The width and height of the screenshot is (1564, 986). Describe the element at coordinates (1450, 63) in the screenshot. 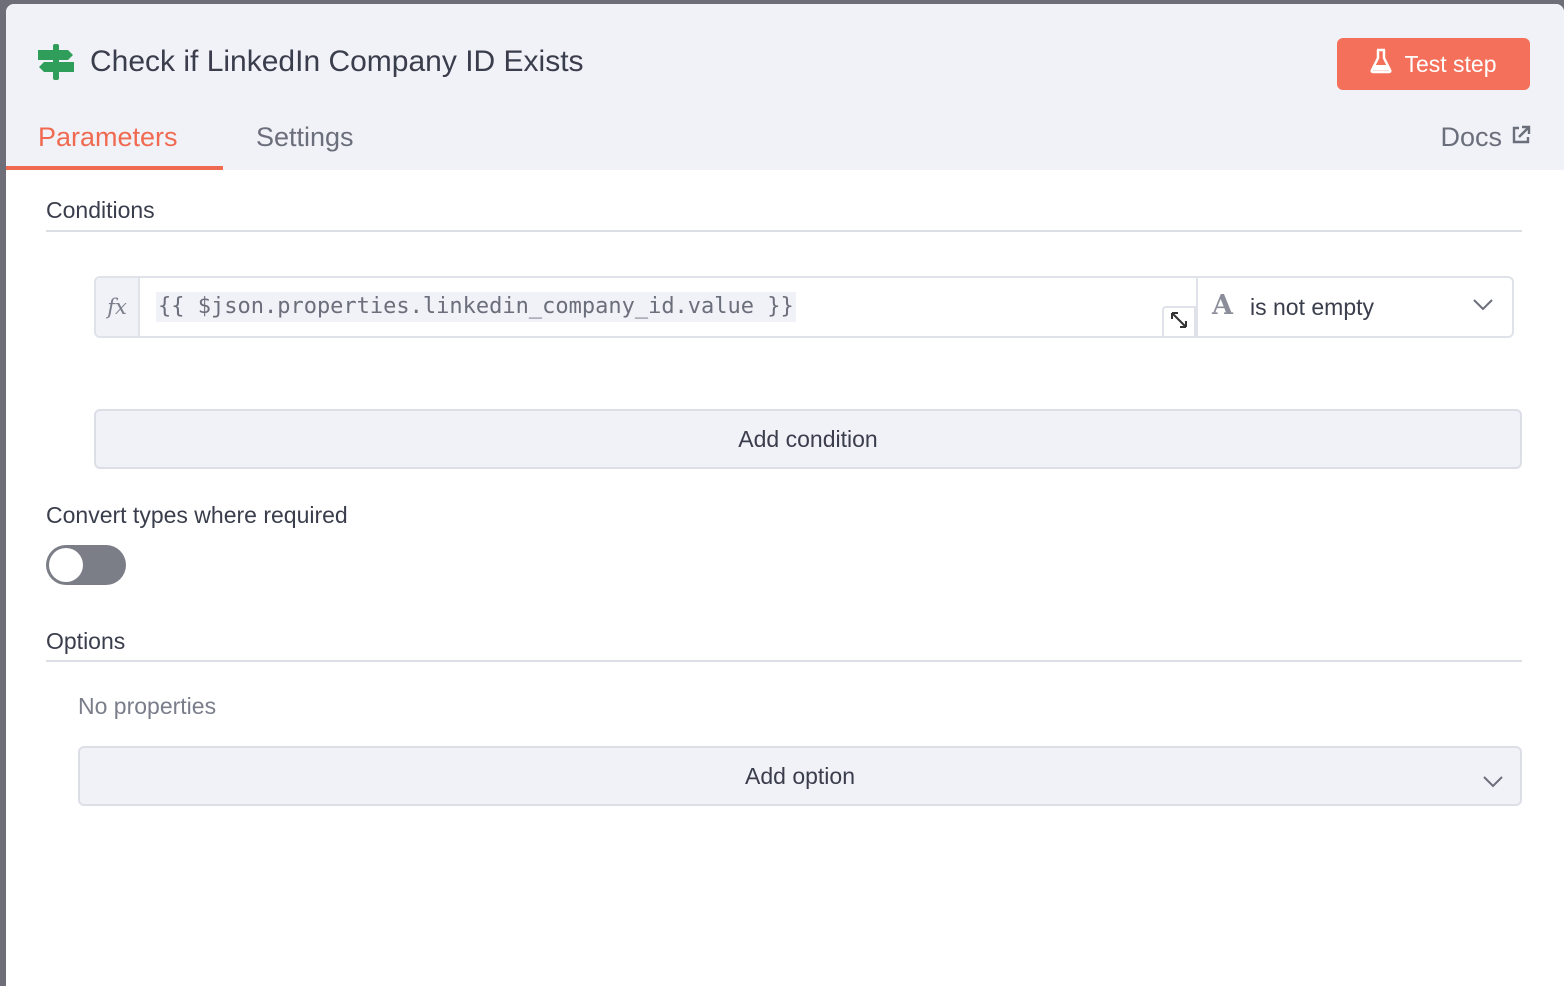

I see `test-step-label: Test step` at that location.